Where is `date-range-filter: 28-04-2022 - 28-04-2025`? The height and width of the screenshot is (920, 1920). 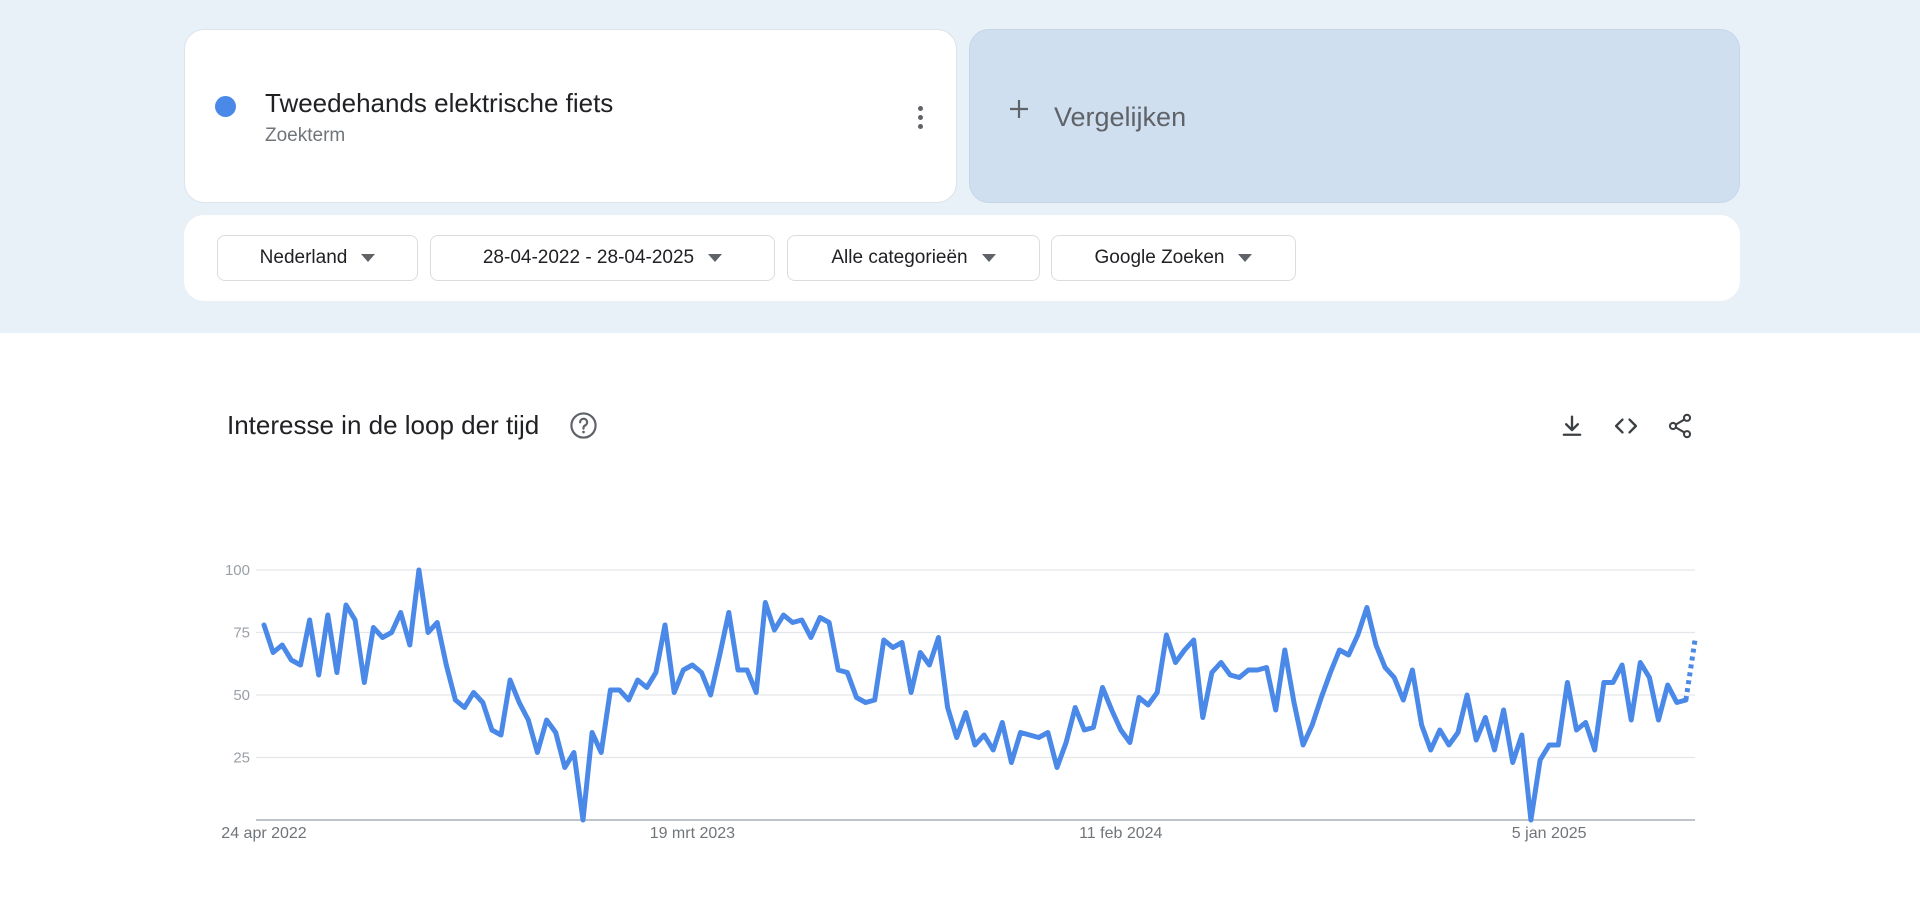
date-range-filter: 28-04-2022 - 28-04-2025 is located at coordinates (602, 258).